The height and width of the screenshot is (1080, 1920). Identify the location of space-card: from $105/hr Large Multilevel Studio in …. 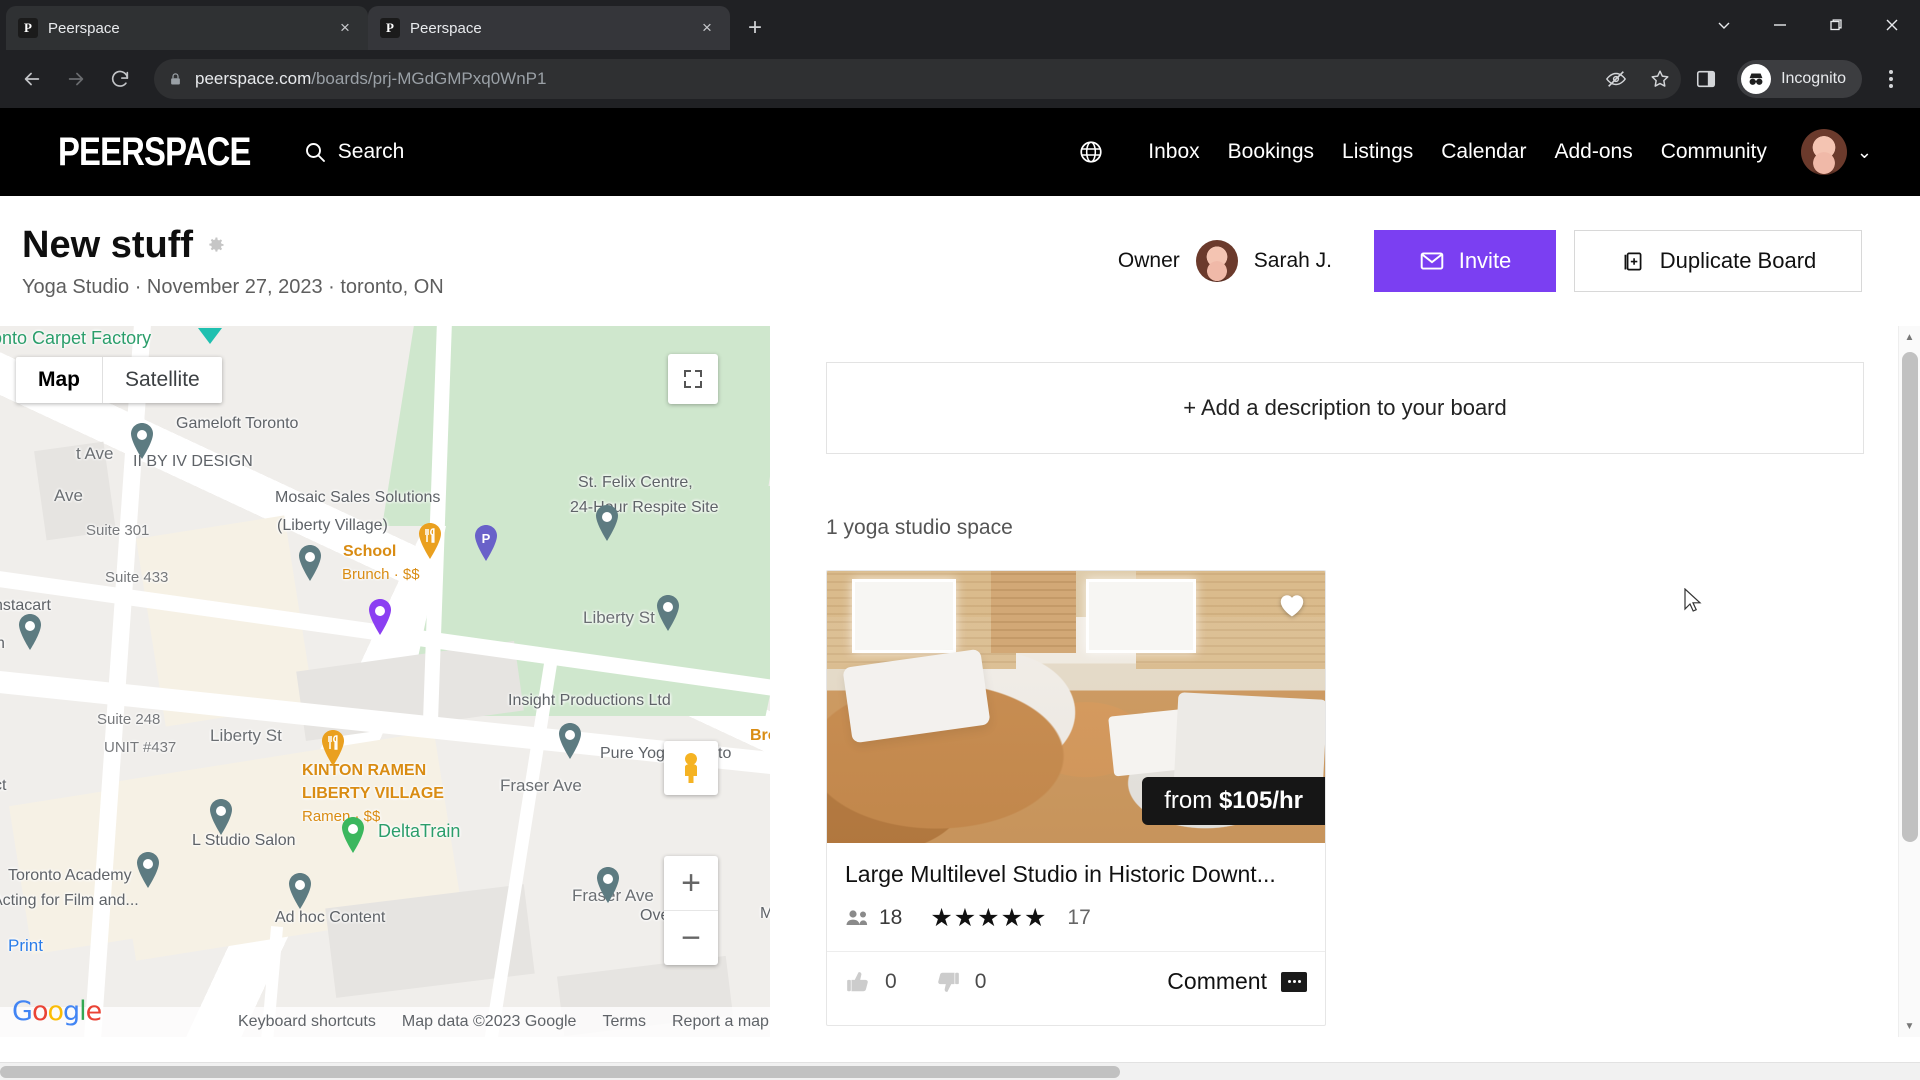
(1076, 798).